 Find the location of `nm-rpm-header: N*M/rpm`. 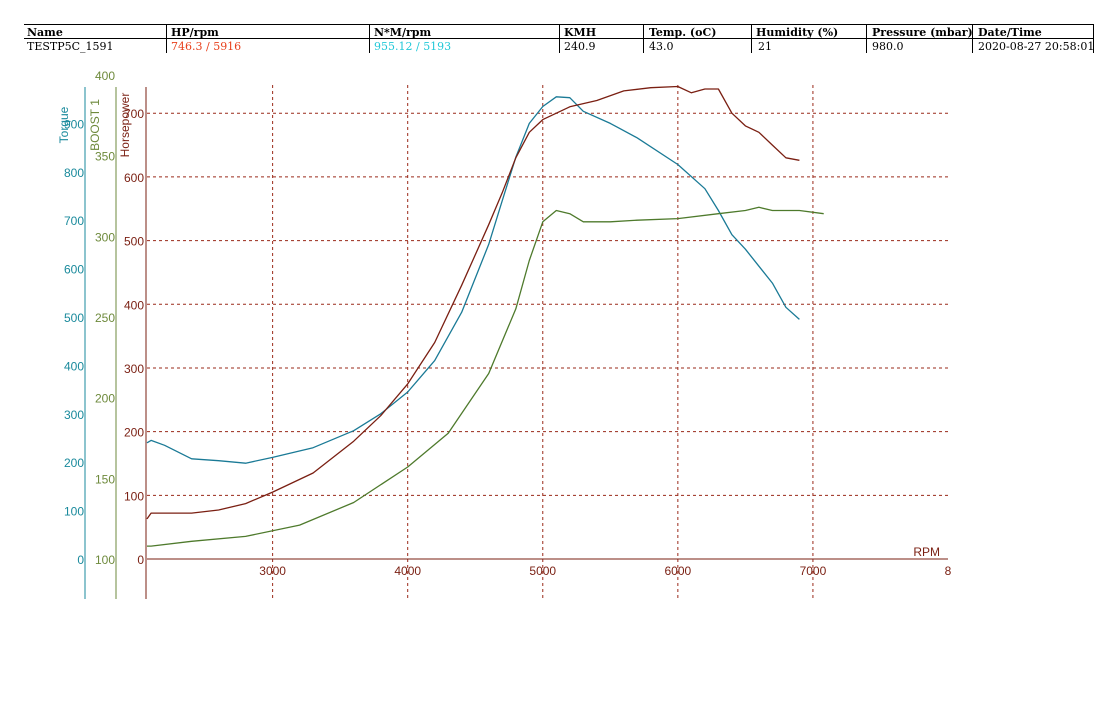

nm-rpm-header: N*M/rpm is located at coordinates (403, 32).